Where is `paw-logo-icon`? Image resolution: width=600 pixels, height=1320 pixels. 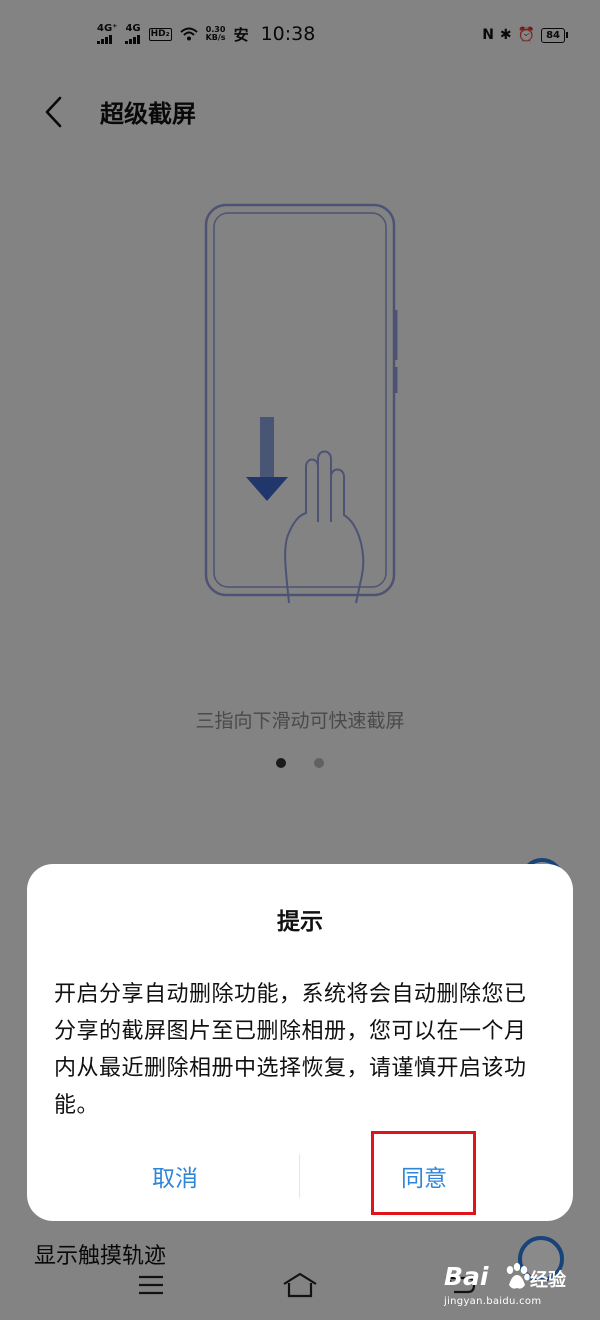 paw-logo-icon is located at coordinates (518, 1276).